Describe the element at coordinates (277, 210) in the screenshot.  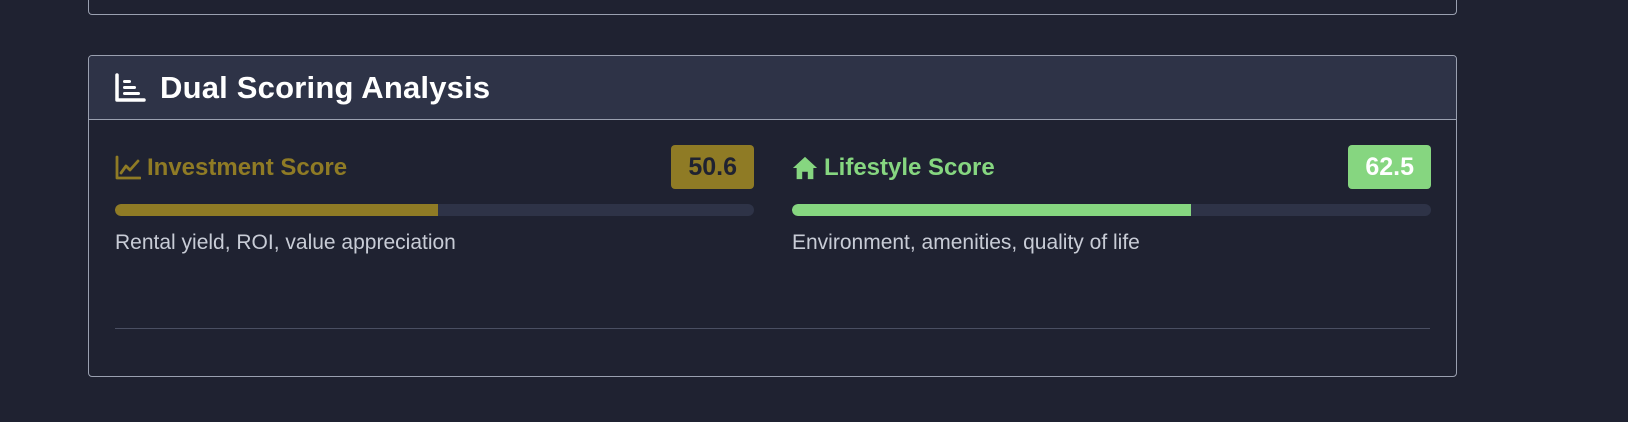
I see `investment-progress-fill` at that location.